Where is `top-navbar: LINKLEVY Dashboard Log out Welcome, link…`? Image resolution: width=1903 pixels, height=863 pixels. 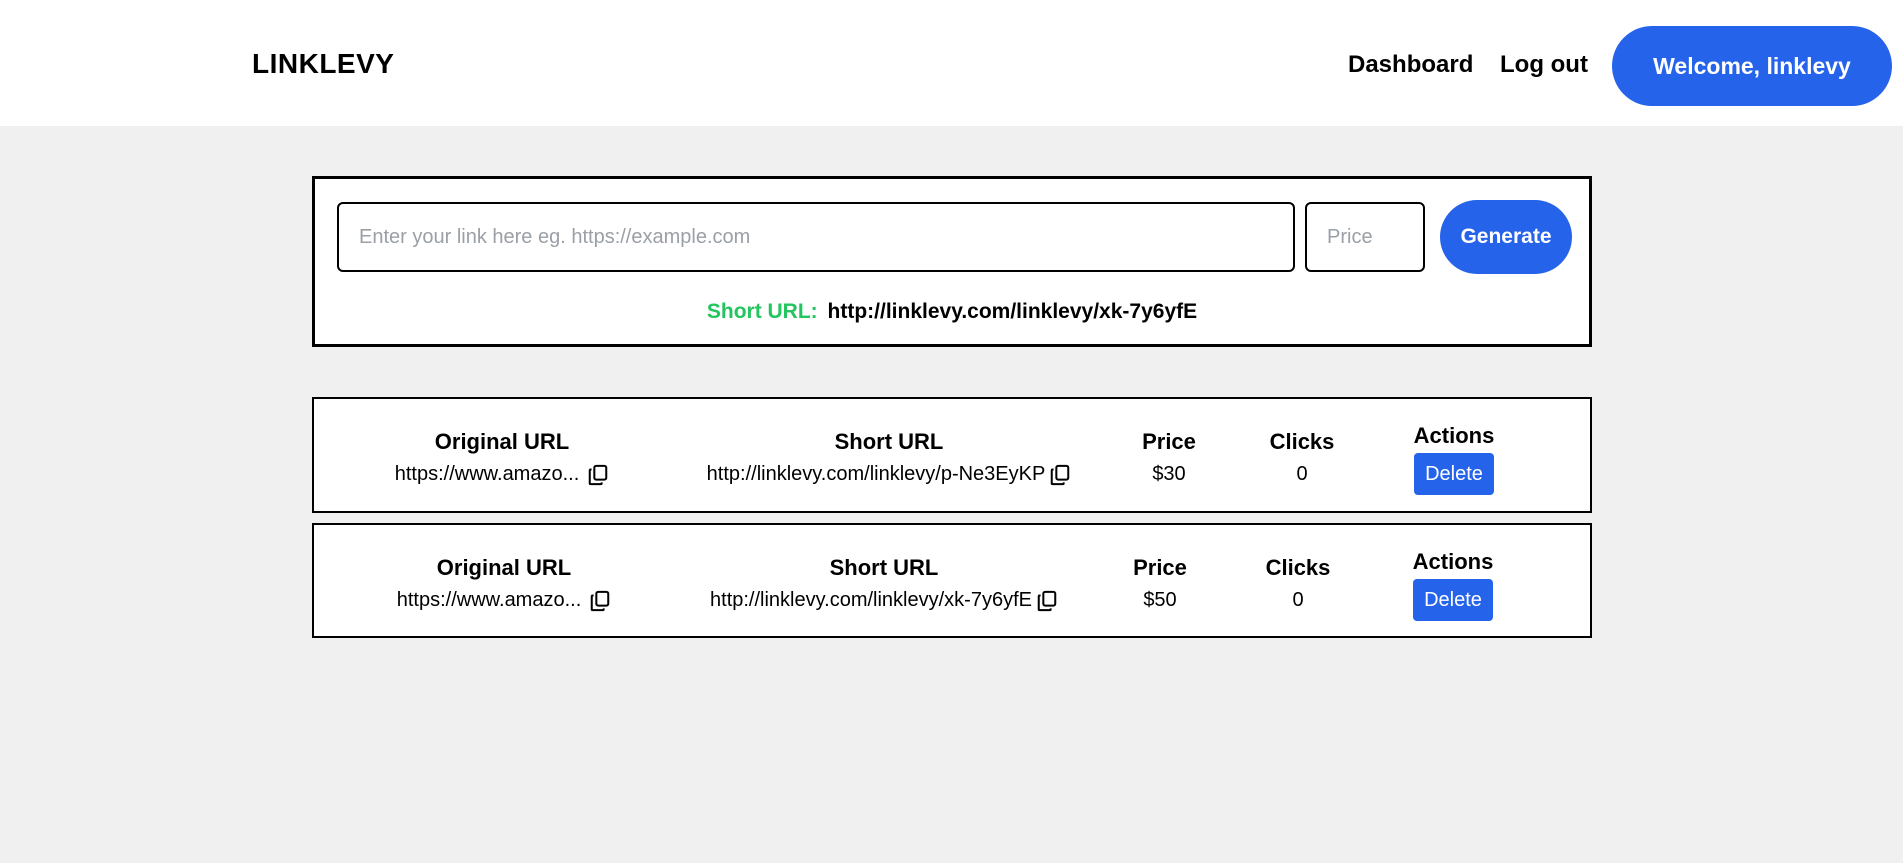 top-navbar: LINKLEVY Dashboard Log out Welcome, link… is located at coordinates (951, 63).